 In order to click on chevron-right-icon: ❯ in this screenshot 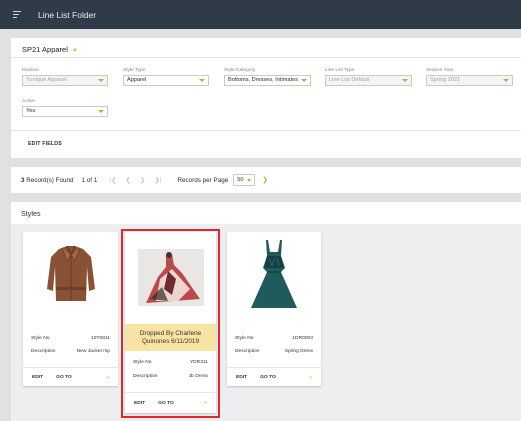, I will do `click(265, 180)`.